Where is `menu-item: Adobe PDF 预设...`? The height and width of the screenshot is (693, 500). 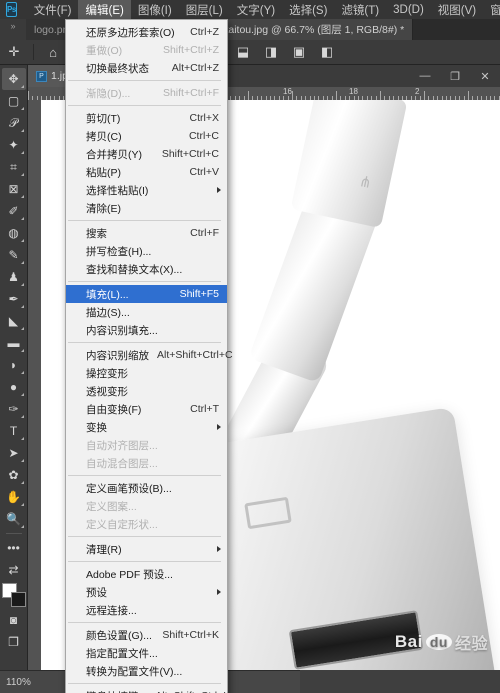 menu-item: Adobe PDF 预设... is located at coordinates (146, 574).